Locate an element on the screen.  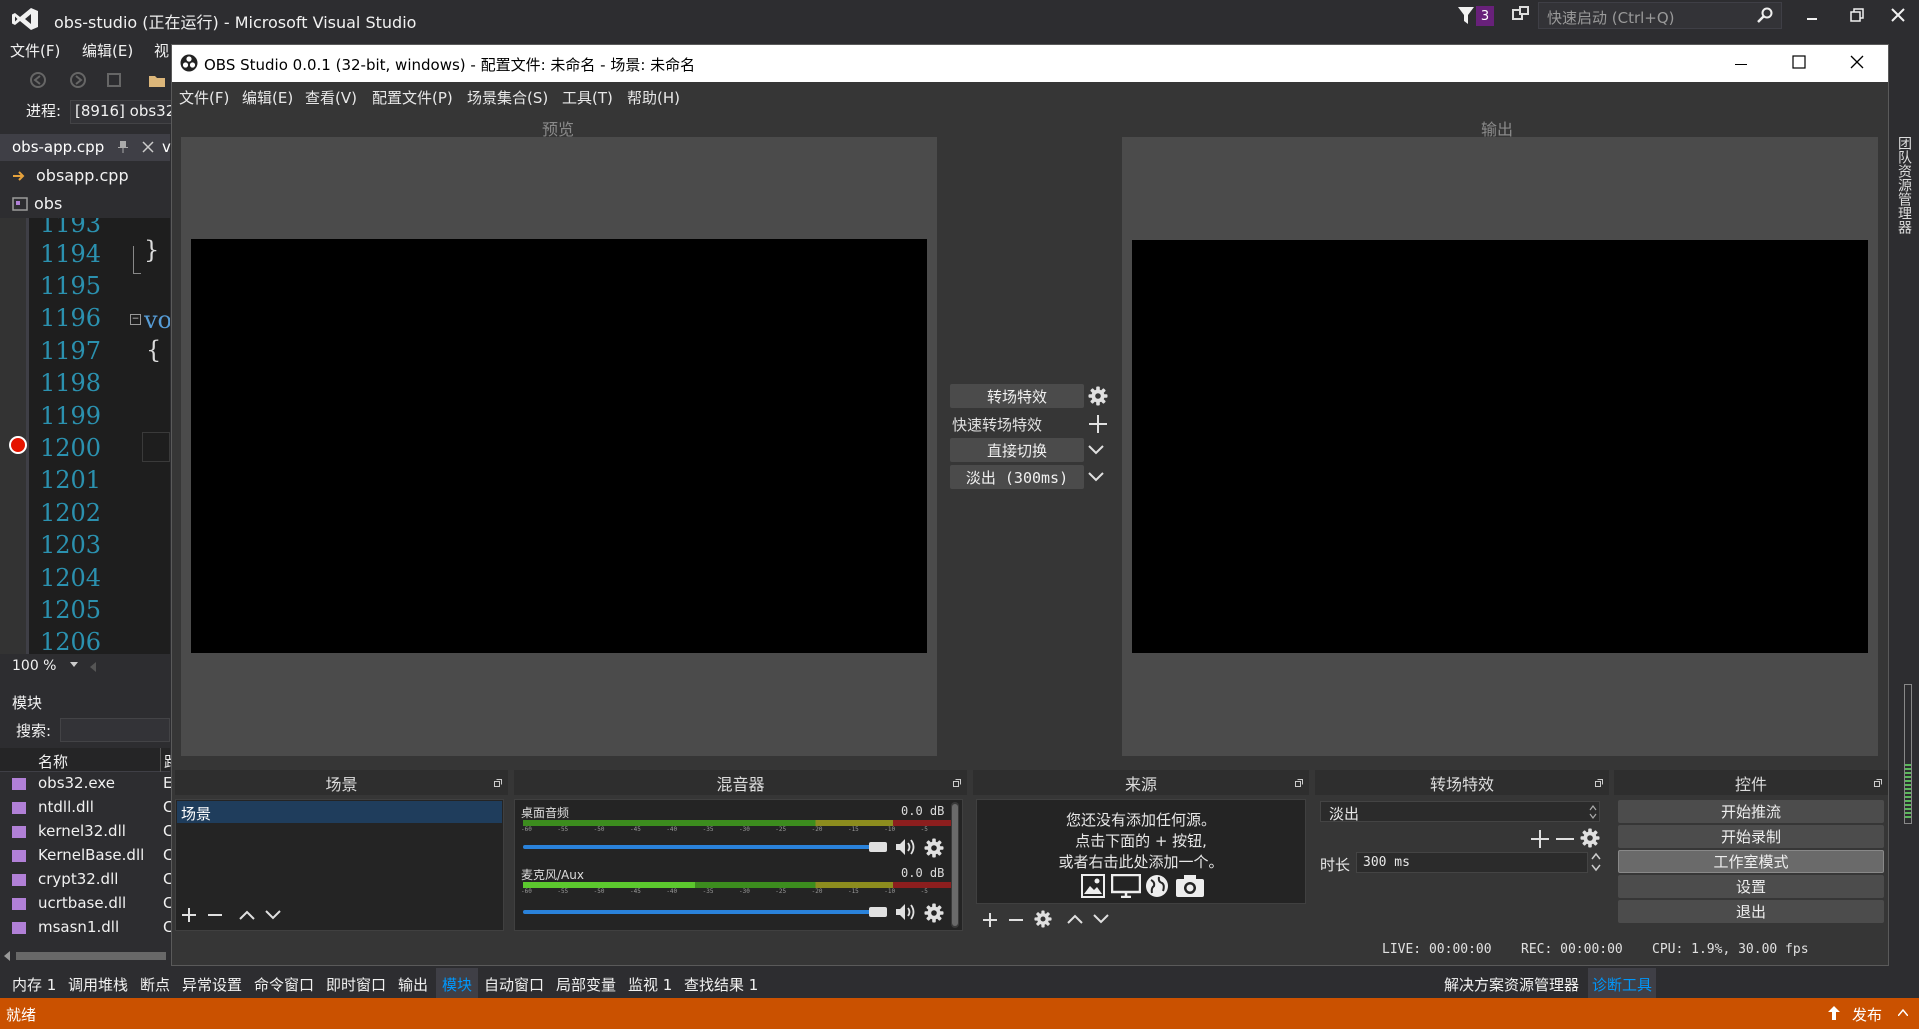
tab-command-window: 命令窗口 is located at coordinates (284, 984).